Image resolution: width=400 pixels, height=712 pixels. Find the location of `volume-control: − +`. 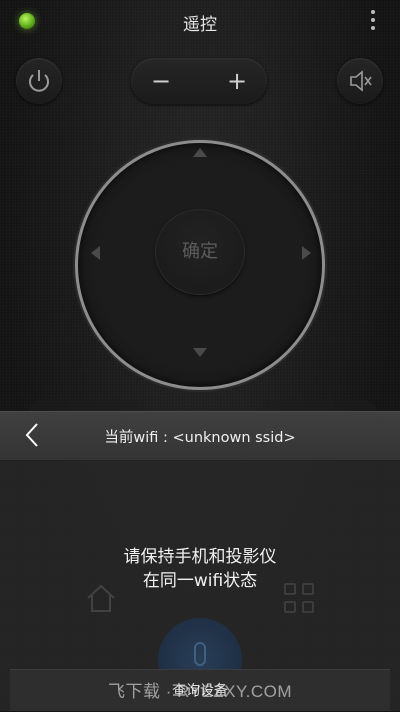

volume-control: − + is located at coordinates (199, 81).